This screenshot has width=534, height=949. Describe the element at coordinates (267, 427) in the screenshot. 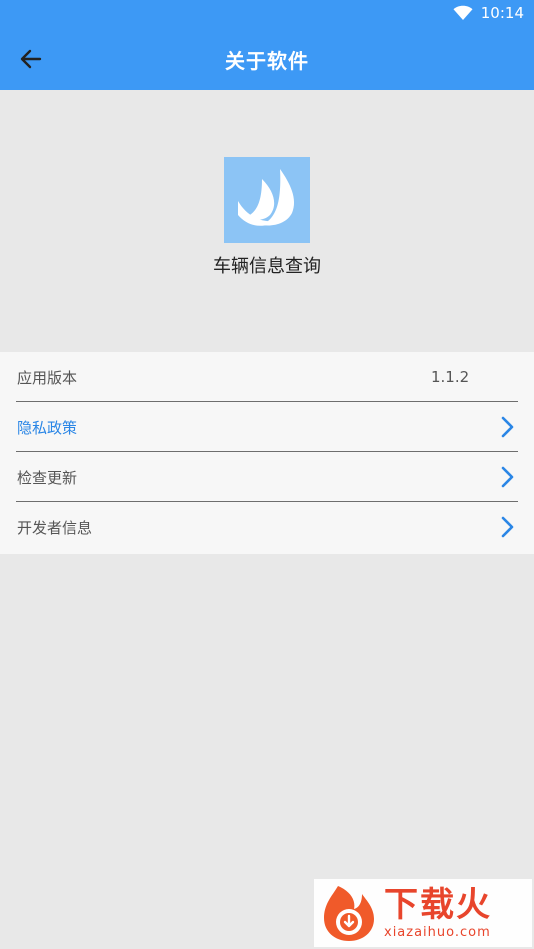

I see `list-item-privacy-policy: 隐私政策` at that location.